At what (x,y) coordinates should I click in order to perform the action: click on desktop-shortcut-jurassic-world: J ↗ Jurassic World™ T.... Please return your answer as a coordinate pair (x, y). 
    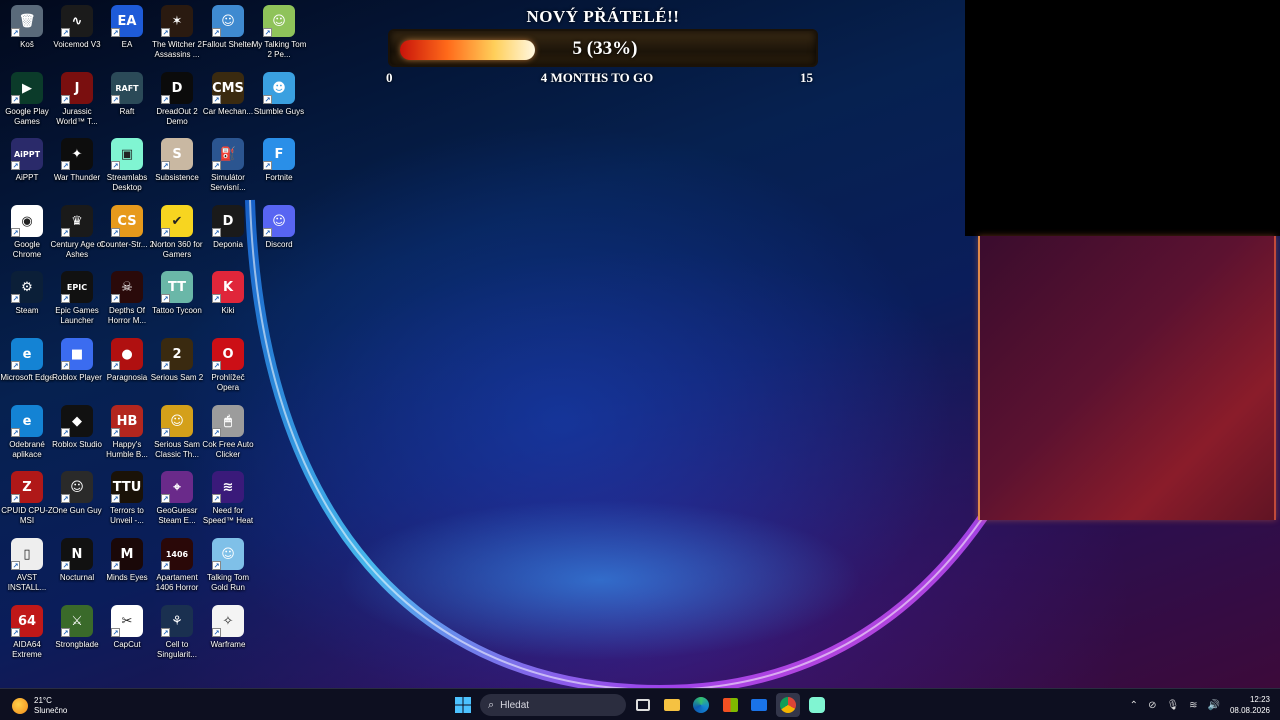
    Looking at the image, I should click on (77, 105).